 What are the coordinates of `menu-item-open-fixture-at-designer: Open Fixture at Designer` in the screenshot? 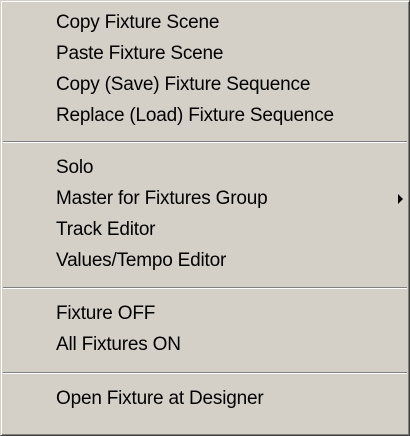 It's located at (205, 398).